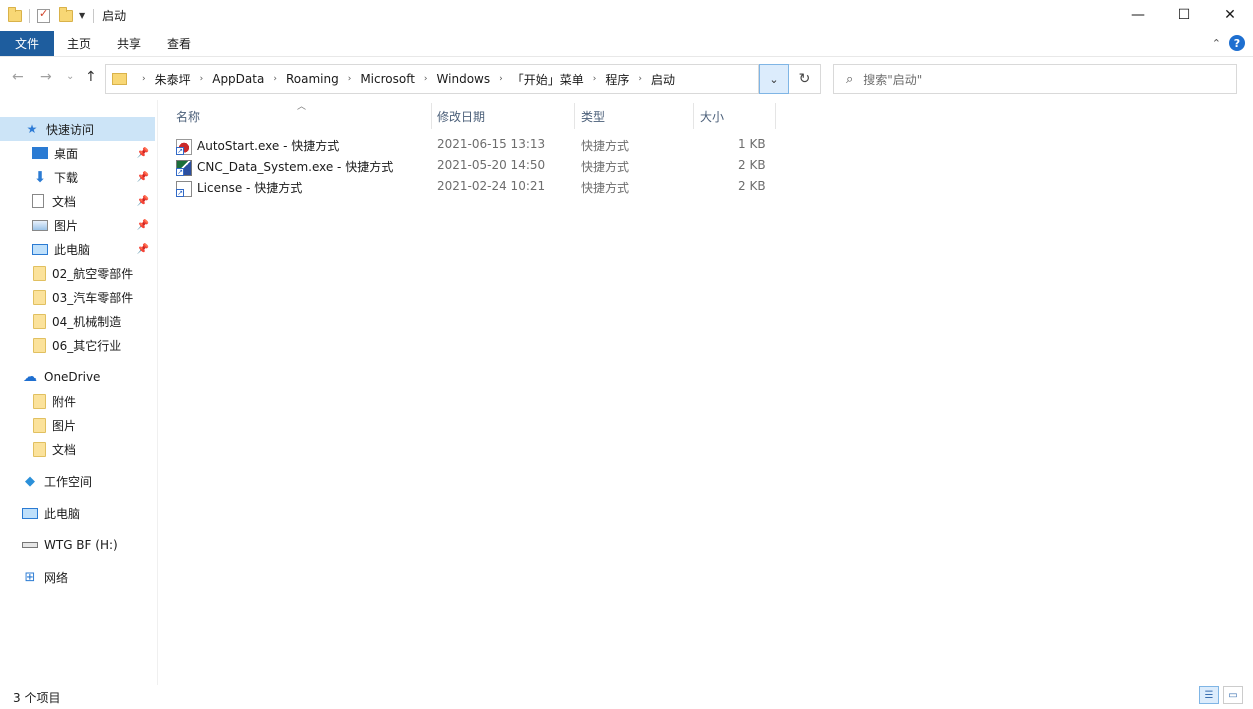  Describe the element at coordinates (1035, 79) in the screenshot. I see `search-input: ⌕ 搜索"启动"` at that location.